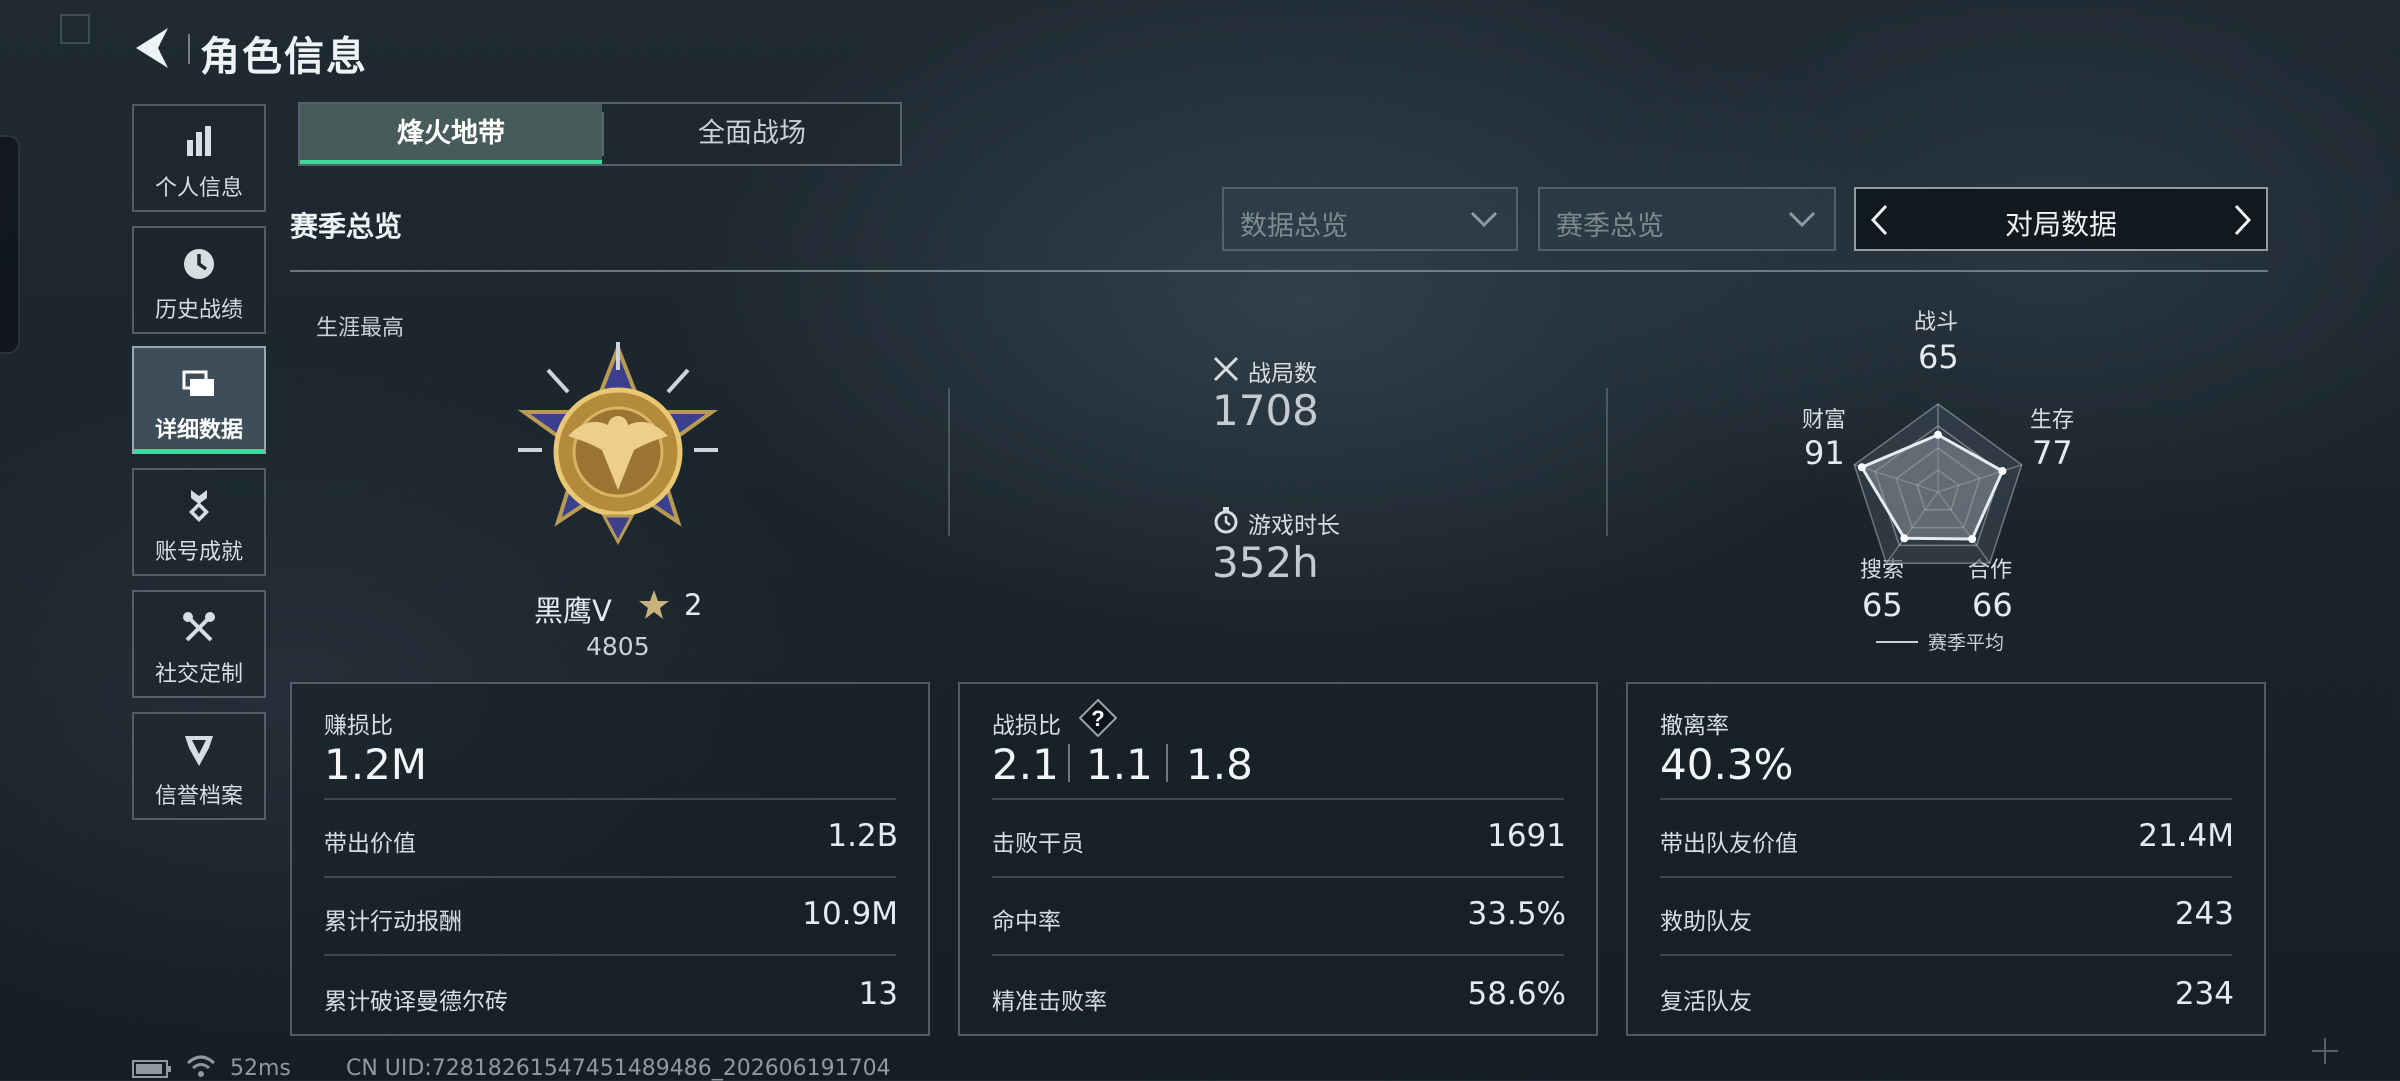 This screenshot has height=1081, width=2400. What do you see at coordinates (1167, 763) in the screenshot?
I see `value-divider` at bounding box center [1167, 763].